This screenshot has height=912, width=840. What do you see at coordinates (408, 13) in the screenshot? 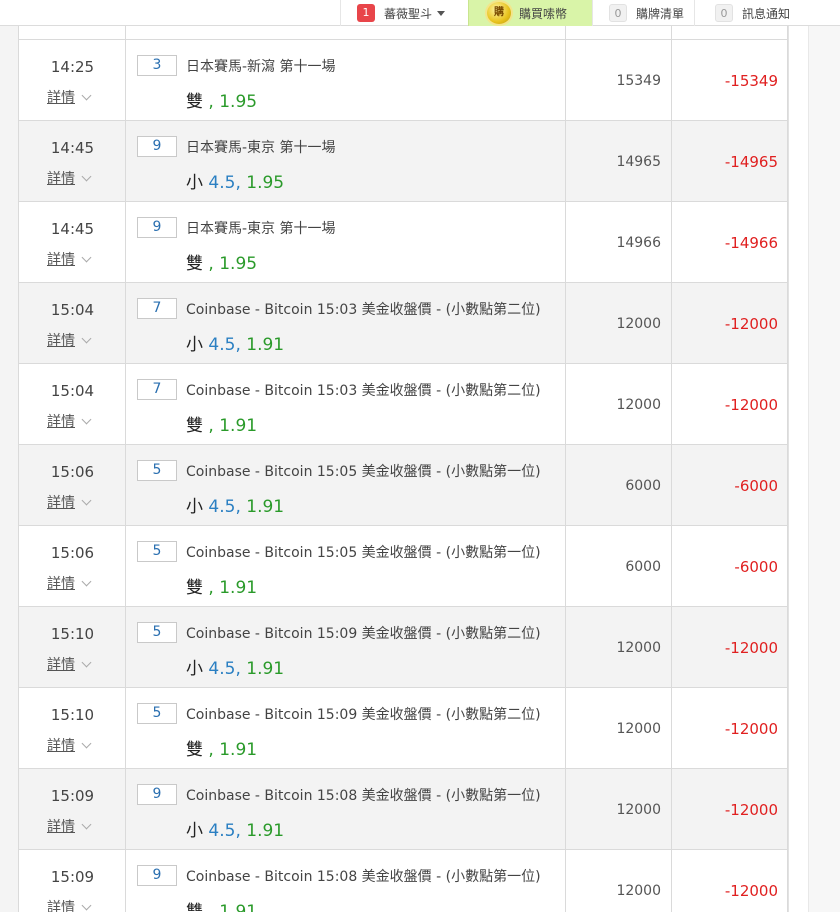
I see `user-name: 蕃薇聖斗` at bounding box center [408, 13].